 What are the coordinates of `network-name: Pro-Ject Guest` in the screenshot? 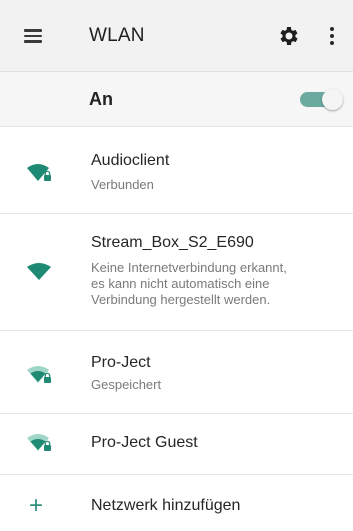 It's located at (144, 442).